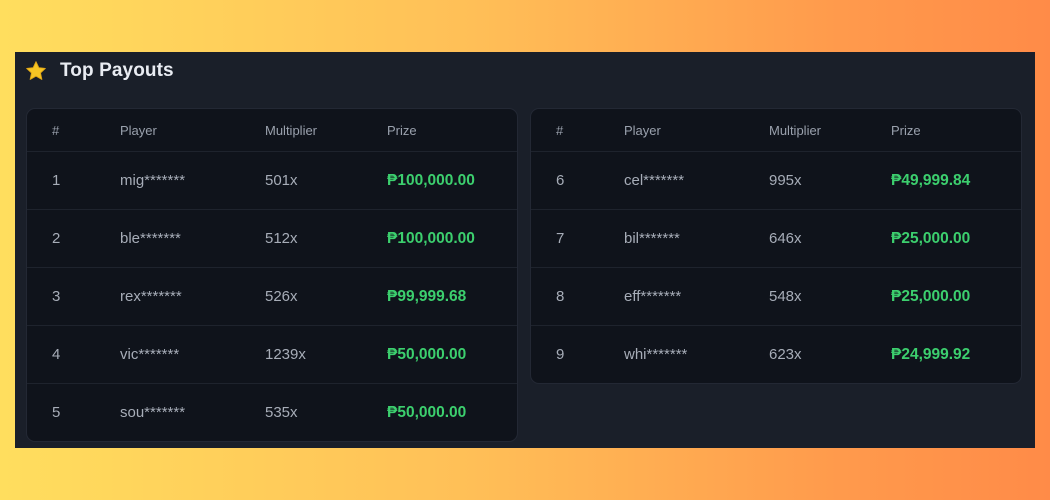  What do you see at coordinates (931, 180) in the screenshot?
I see `prize-cell: ₱49,999.84` at bounding box center [931, 180].